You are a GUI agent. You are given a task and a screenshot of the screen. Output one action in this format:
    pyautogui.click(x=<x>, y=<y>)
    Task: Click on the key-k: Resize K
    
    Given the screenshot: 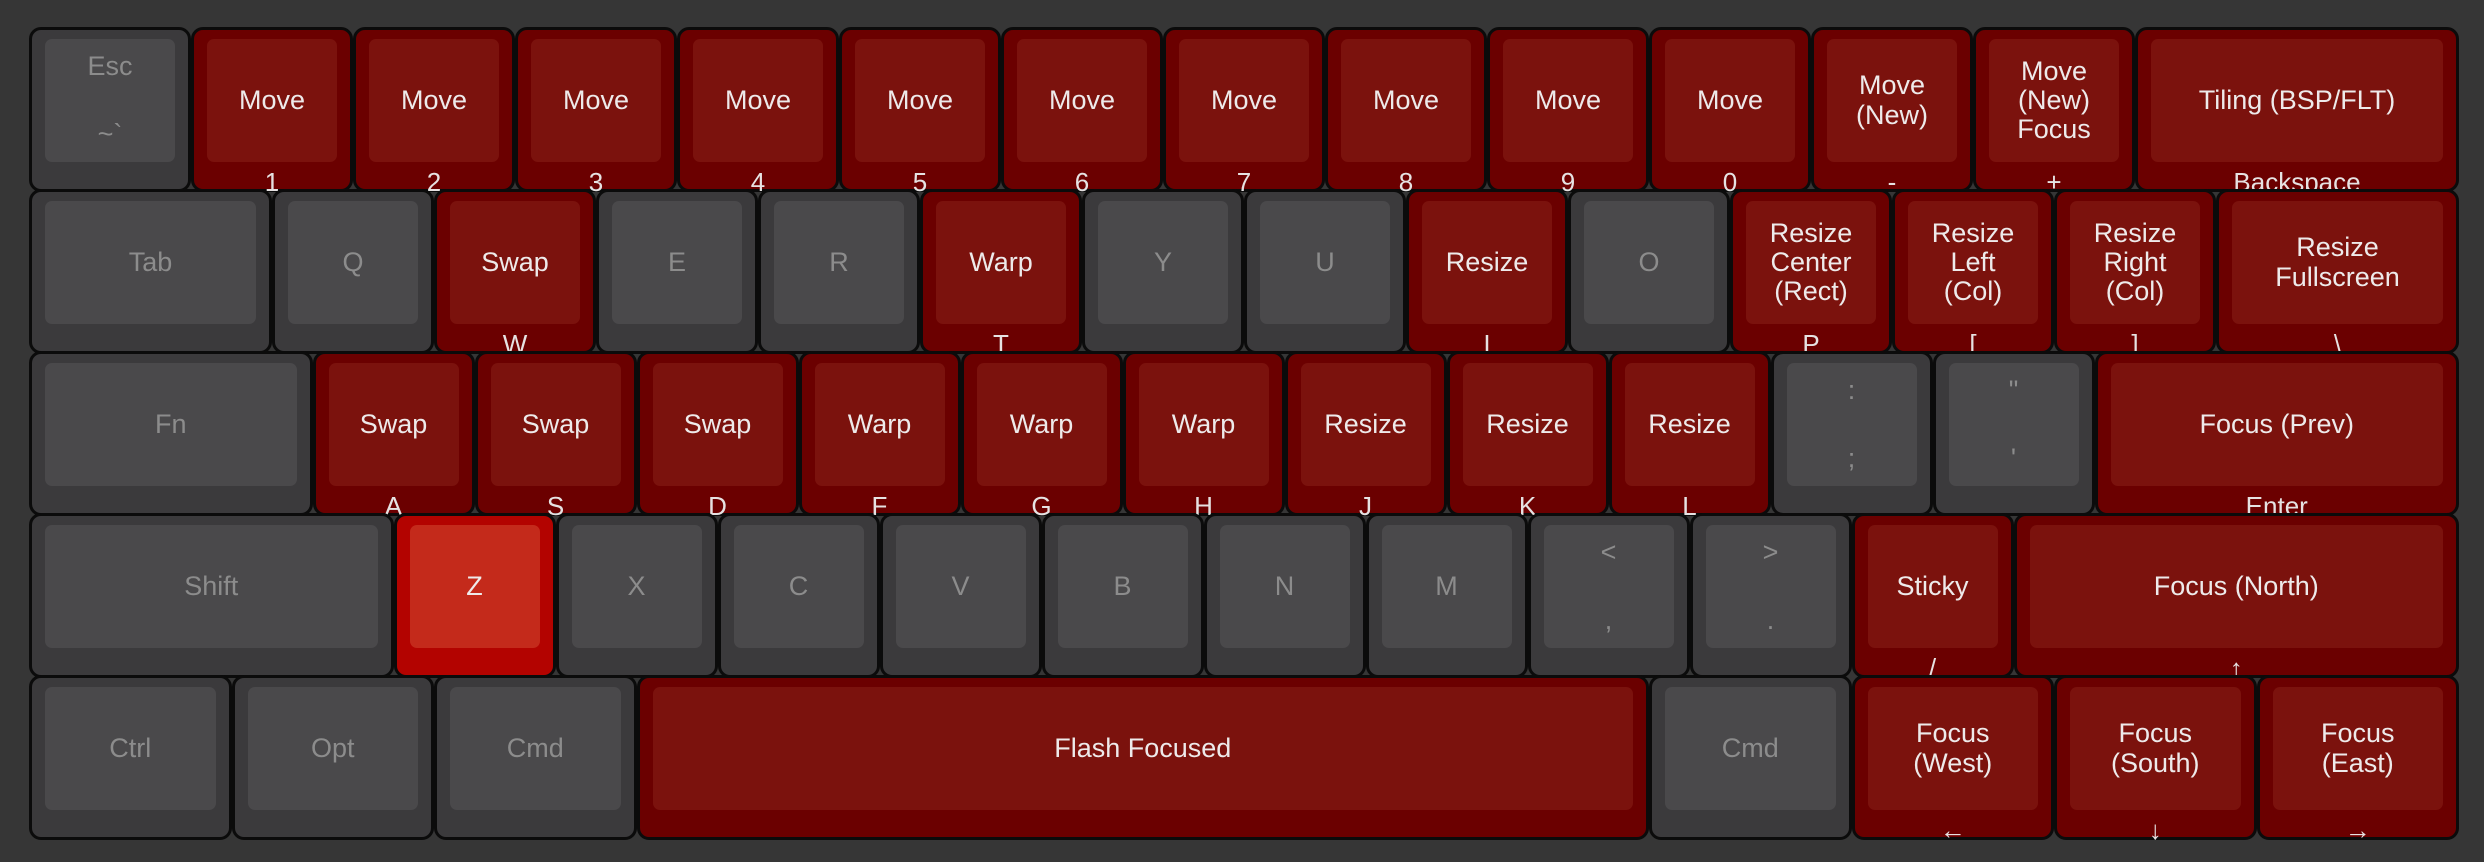 What is the action you would take?
    pyautogui.click(x=1527, y=435)
    